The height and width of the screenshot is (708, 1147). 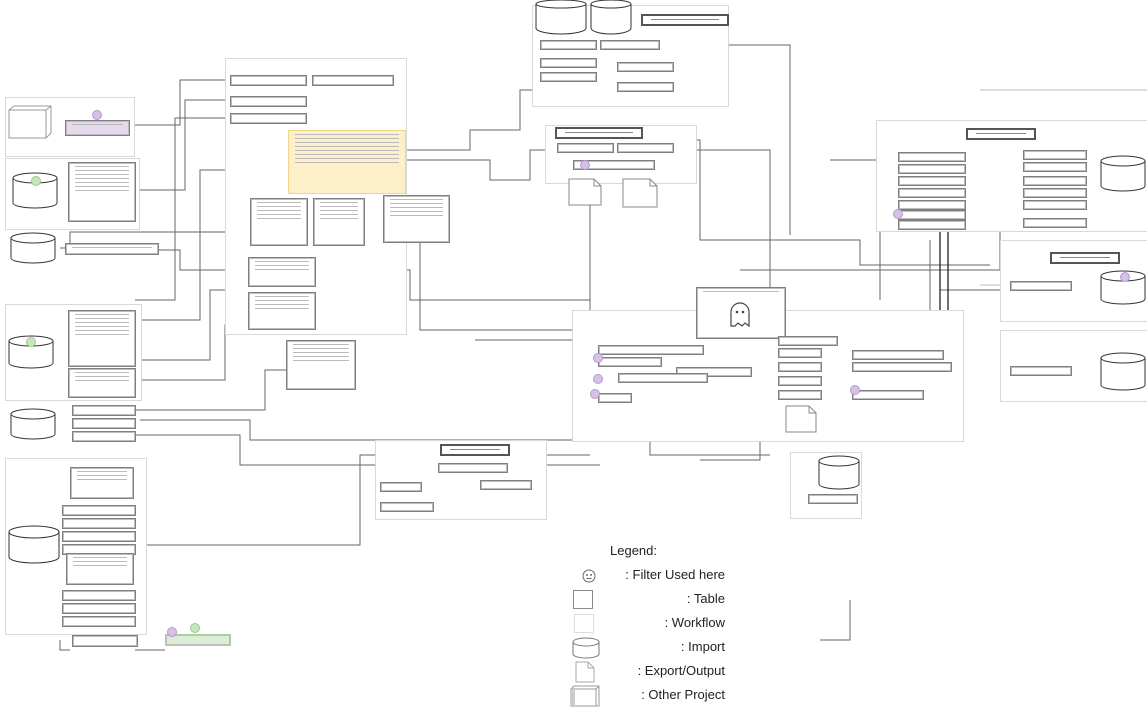 I want to click on cylinder-import-icon, so click(x=586, y=648).